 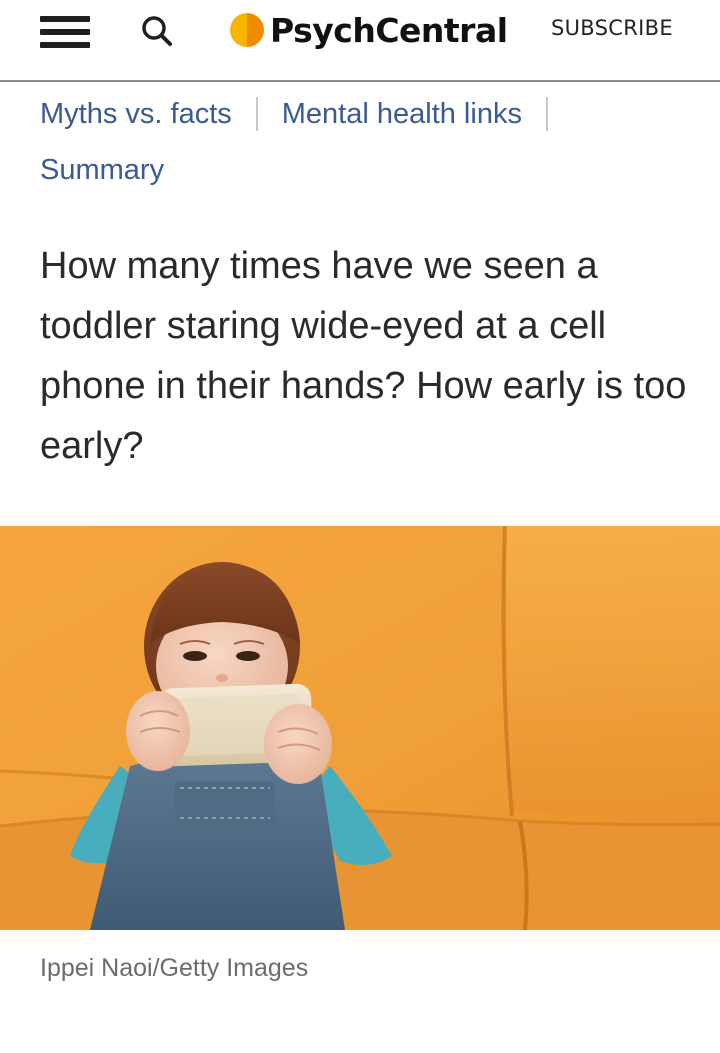 What do you see at coordinates (402, 114) in the screenshot?
I see `toc-link-mental-health-links: Mental health links` at bounding box center [402, 114].